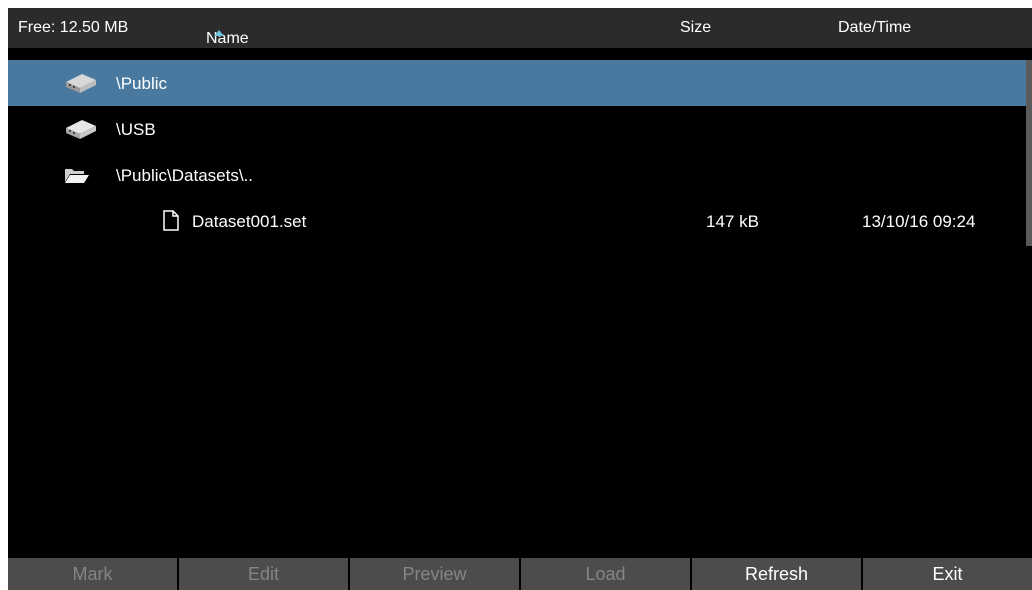 Image resolution: width=1032 pixels, height=590 pixels. What do you see at coordinates (142, 83) in the screenshot?
I see `file-row-label: \Public` at bounding box center [142, 83].